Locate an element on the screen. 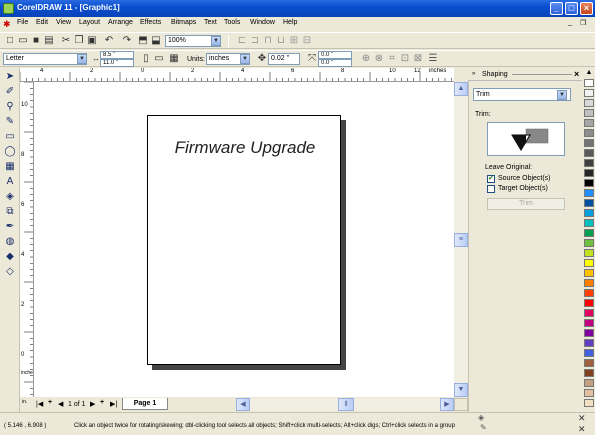 The height and width of the screenshot is (435, 595). outline-indicator-icon: ✎ is located at coordinates (483, 427).